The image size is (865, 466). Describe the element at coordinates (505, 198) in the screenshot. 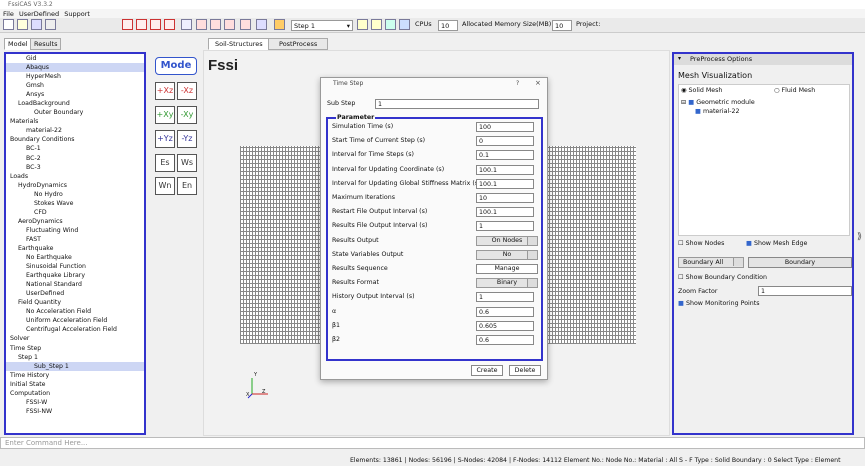

I see `field-input: 10` at that location.